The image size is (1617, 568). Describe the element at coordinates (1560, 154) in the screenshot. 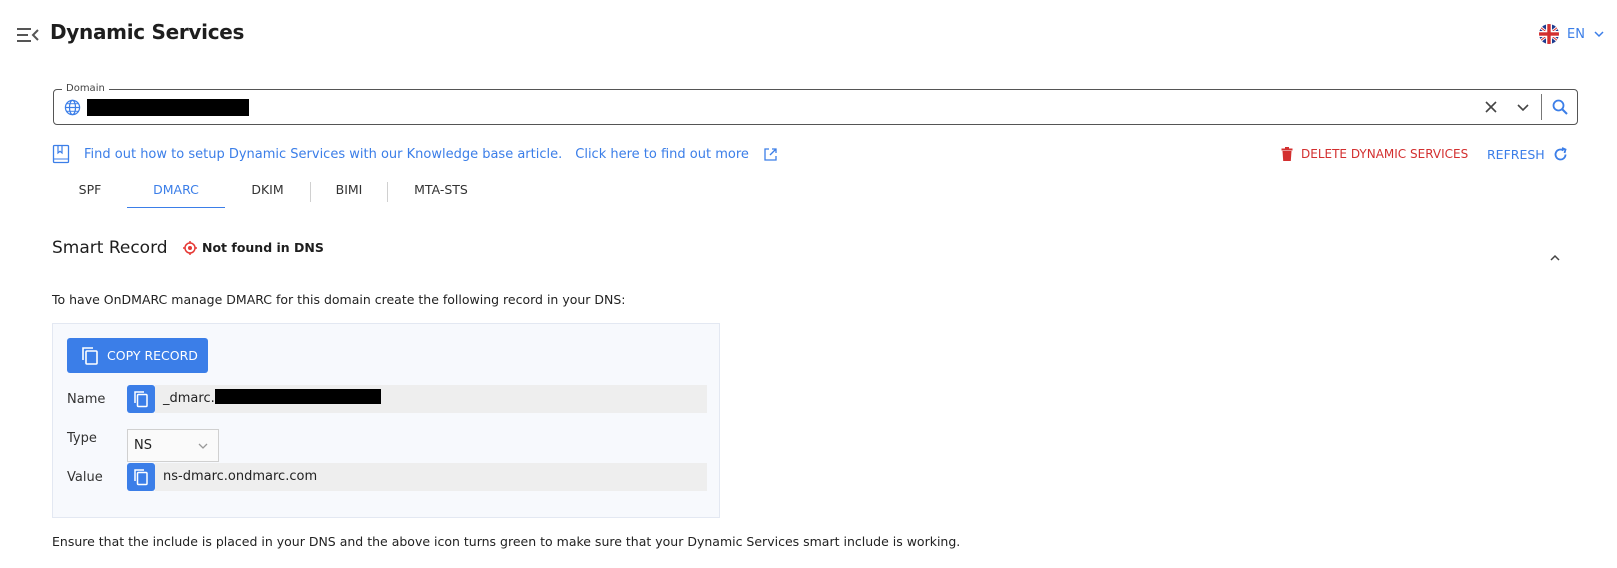

I see `refresh-icon` at that location.